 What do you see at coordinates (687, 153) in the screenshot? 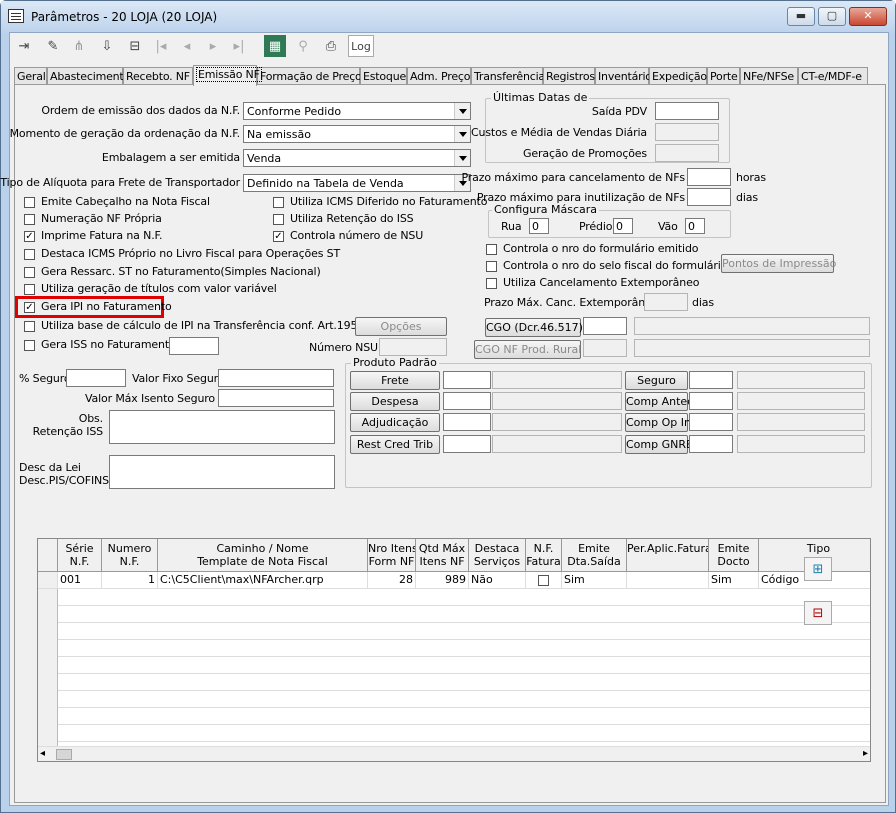
I see `promocoes-input` at bounding box center [687, 153].